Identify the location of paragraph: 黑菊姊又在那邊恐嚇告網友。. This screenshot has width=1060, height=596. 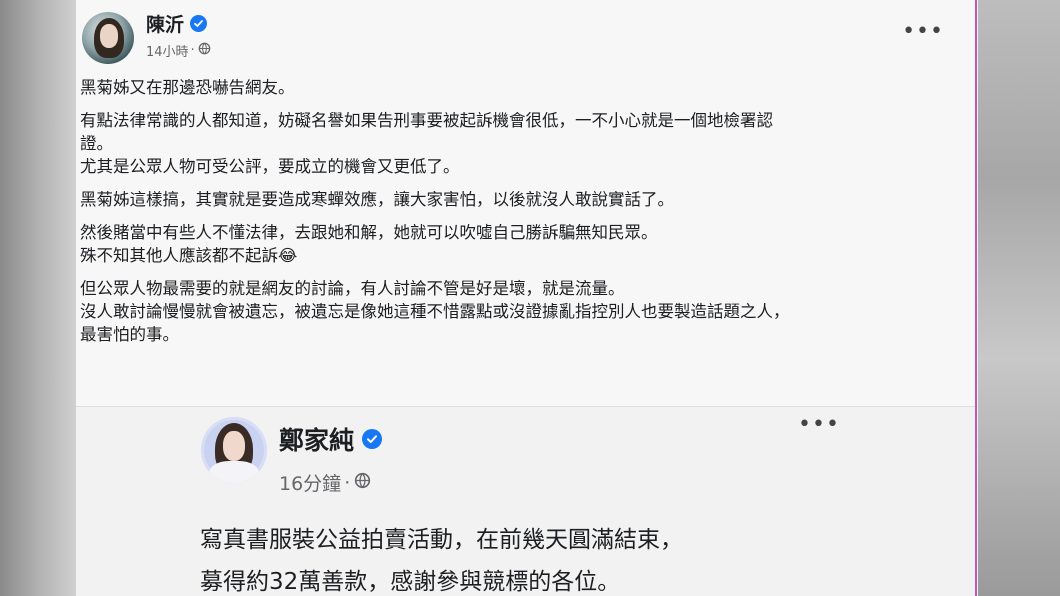
(520, 87).